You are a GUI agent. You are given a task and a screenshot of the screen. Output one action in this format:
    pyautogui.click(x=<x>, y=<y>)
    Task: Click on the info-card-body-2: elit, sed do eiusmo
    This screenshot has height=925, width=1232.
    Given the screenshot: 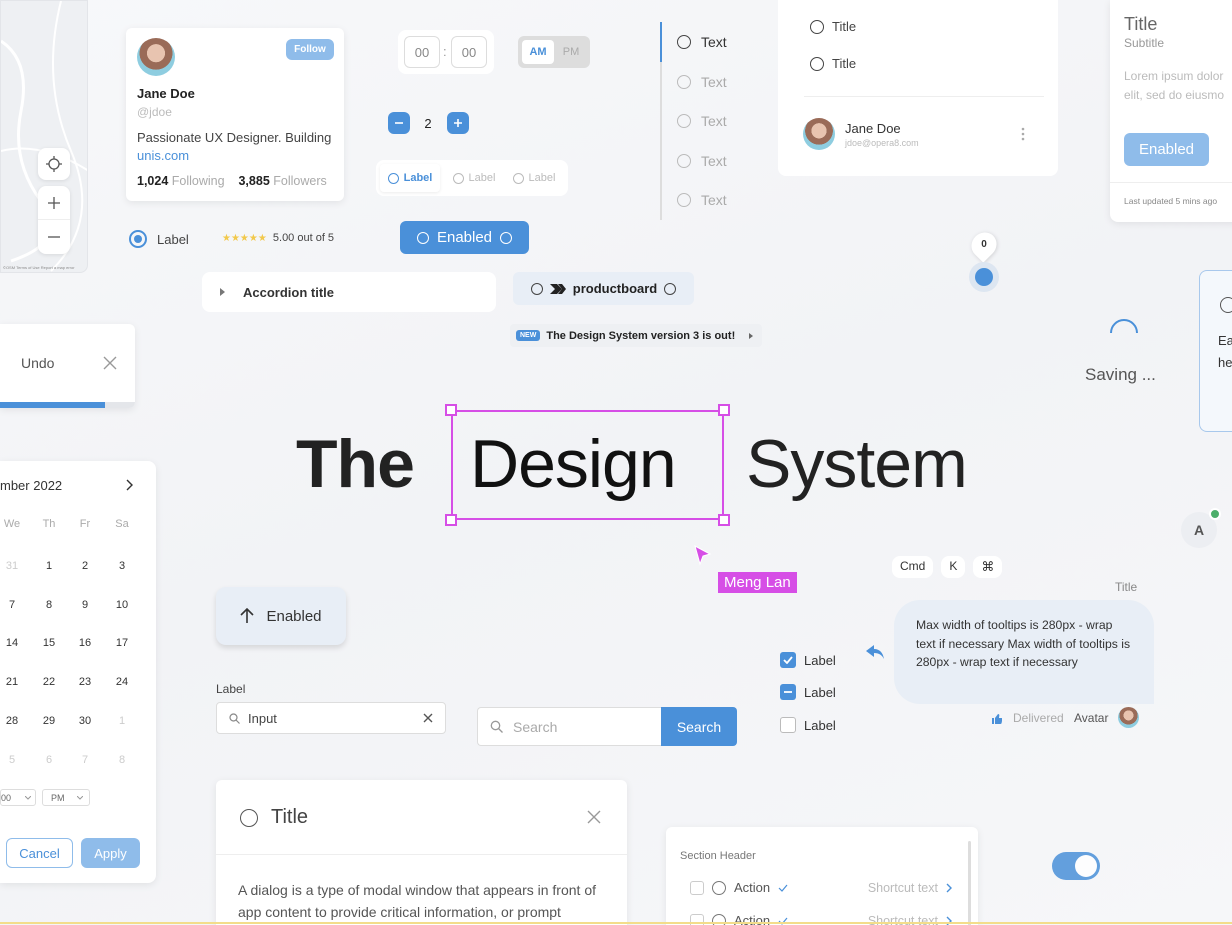 What is the action you would take?
    pyautogui.click(x=1174, y=95)
    